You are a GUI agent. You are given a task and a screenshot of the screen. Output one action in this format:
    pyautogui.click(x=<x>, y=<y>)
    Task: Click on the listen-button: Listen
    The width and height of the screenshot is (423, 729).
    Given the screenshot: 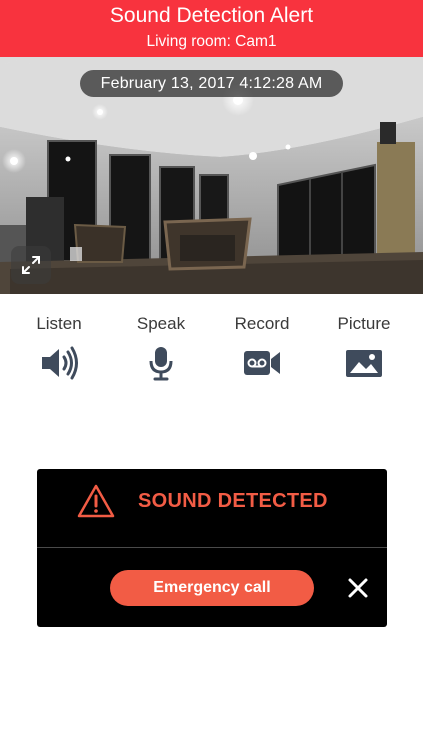 What is the action you would take?
    pyautogui.click(x=59, y=347)
    